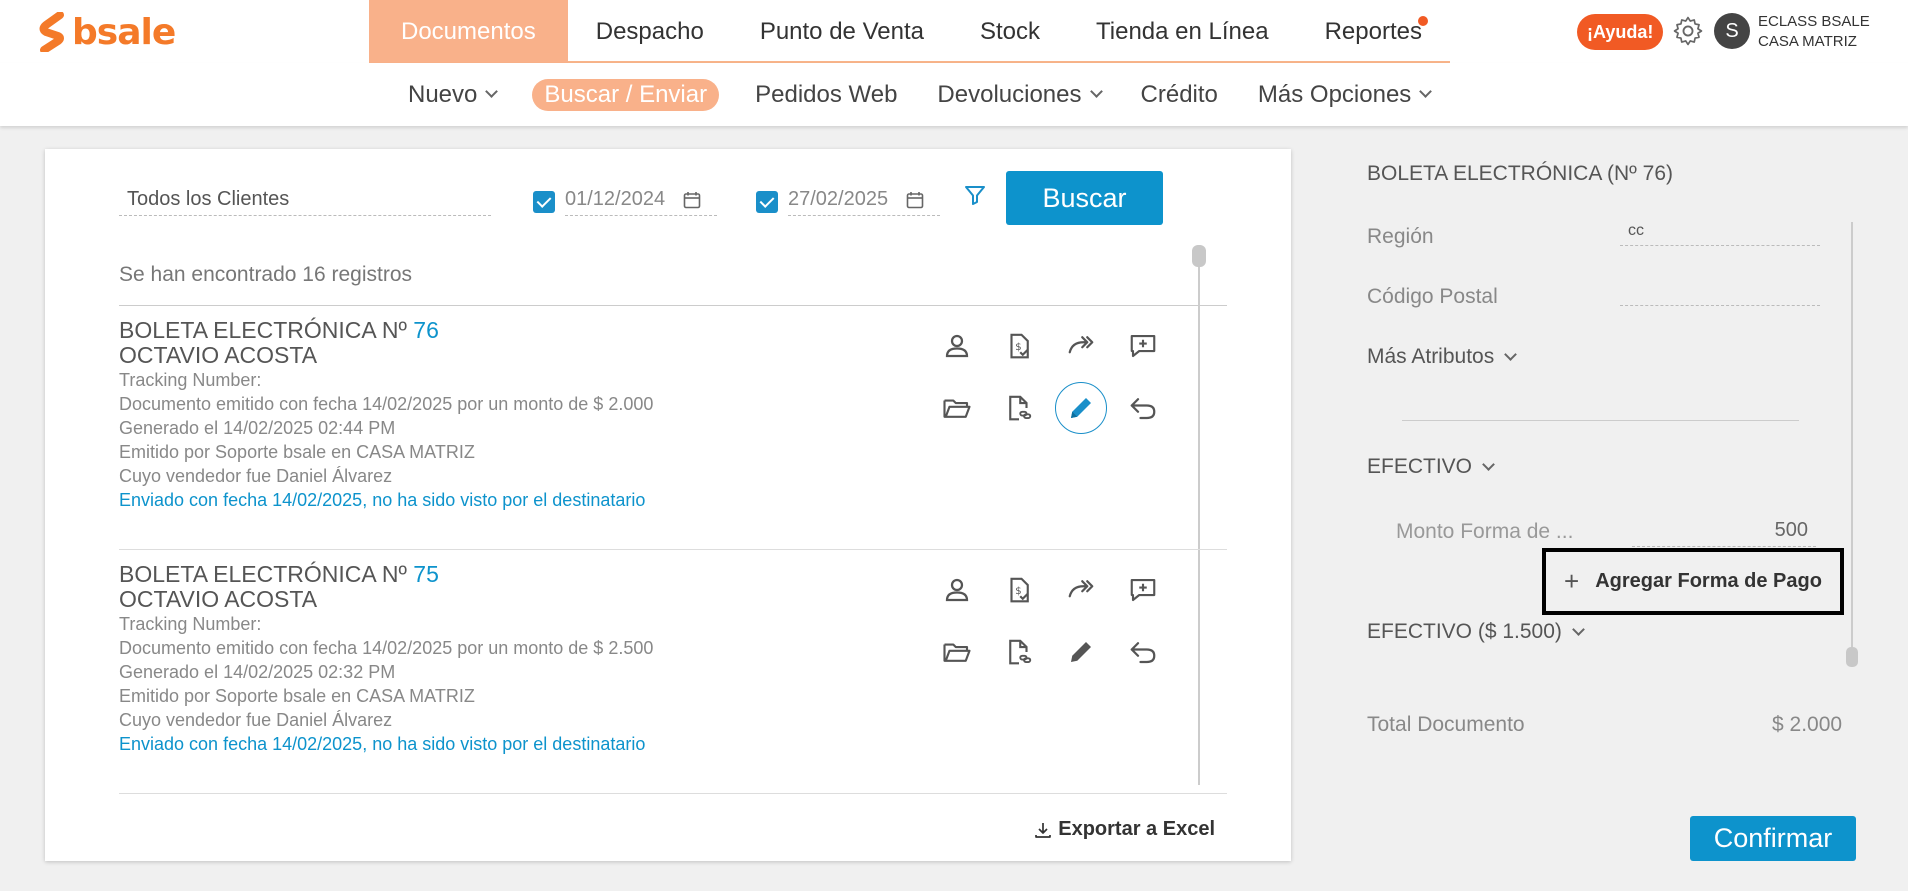 This screenshot has height=891, width=1908. I want to click on nav-reportes: Reportes, so click(1373, 31).